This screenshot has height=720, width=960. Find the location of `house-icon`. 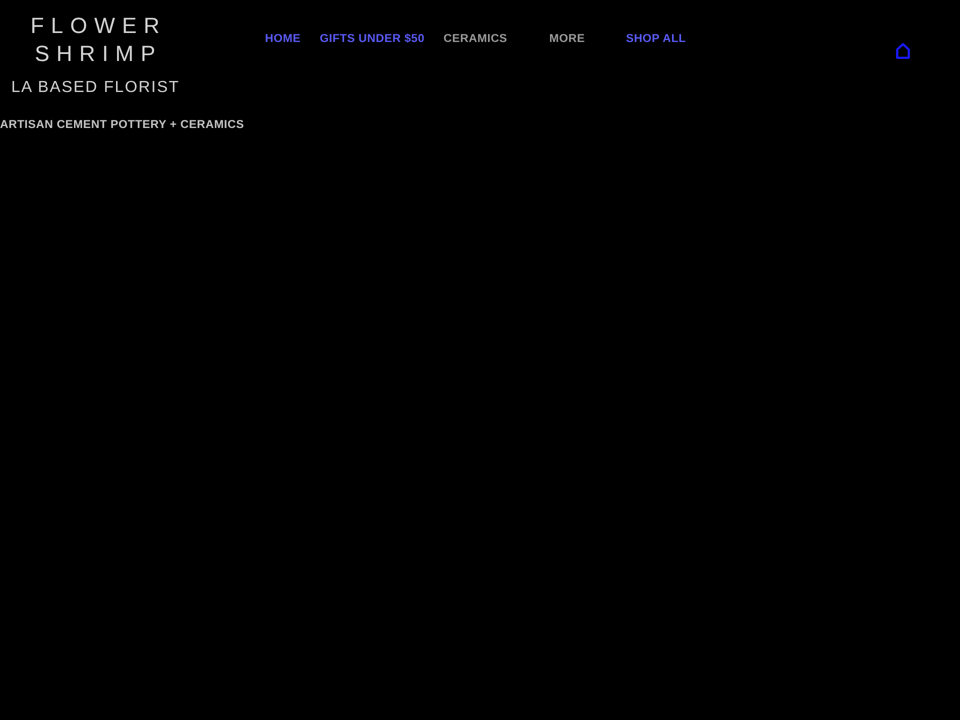

house-icon is located at coordinates (903, 51).